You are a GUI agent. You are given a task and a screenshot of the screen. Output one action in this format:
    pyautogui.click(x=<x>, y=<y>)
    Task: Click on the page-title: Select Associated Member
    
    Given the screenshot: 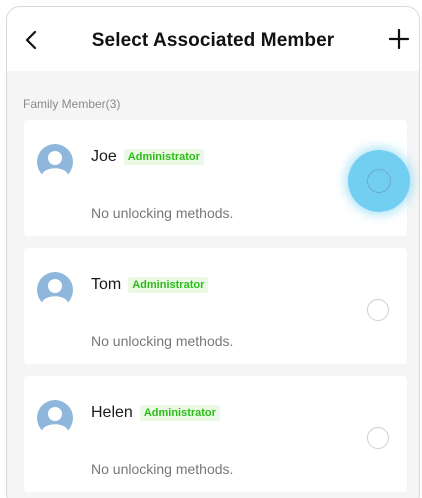 What is the action you would take?
    pyautogui.click(x=213, y=40)
    